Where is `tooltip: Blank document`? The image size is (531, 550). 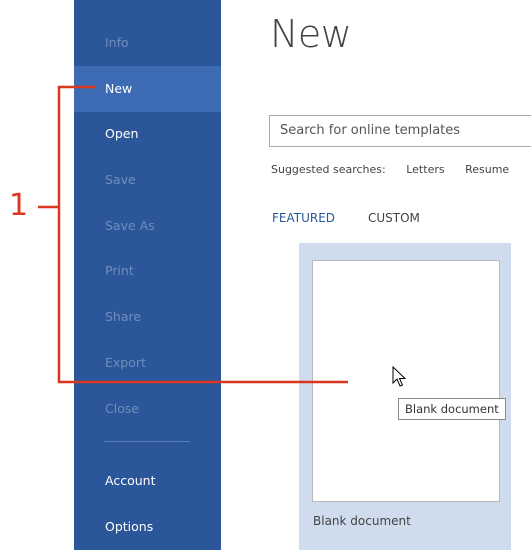 tooltip: Blank document is located at coordinates (452, 409).